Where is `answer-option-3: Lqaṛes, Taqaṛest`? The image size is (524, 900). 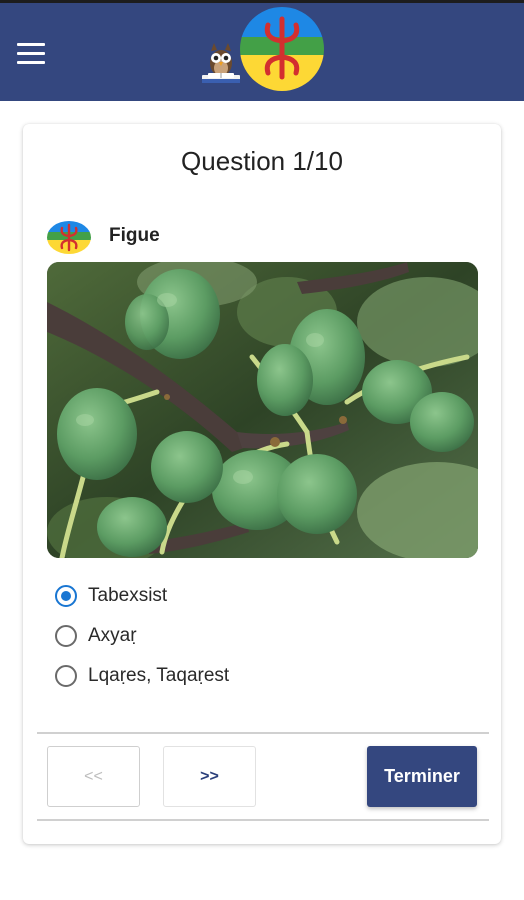
answer-option-3: Lqaṛes, Taqaṛest is located at coordinates (142, 676).